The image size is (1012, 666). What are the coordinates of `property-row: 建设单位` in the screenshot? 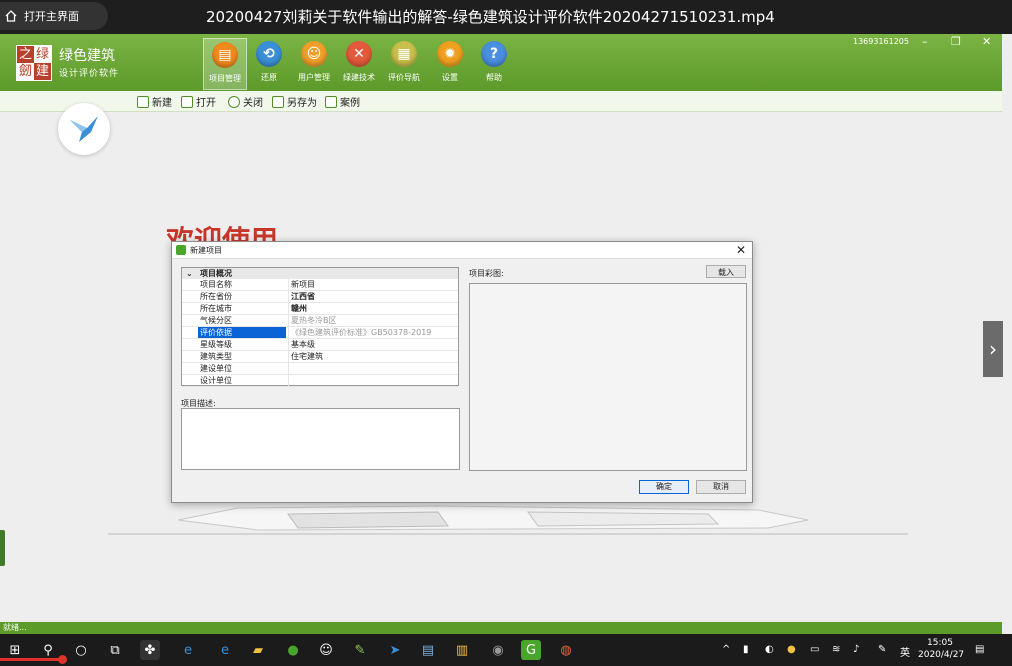 It's located at (320, 369).